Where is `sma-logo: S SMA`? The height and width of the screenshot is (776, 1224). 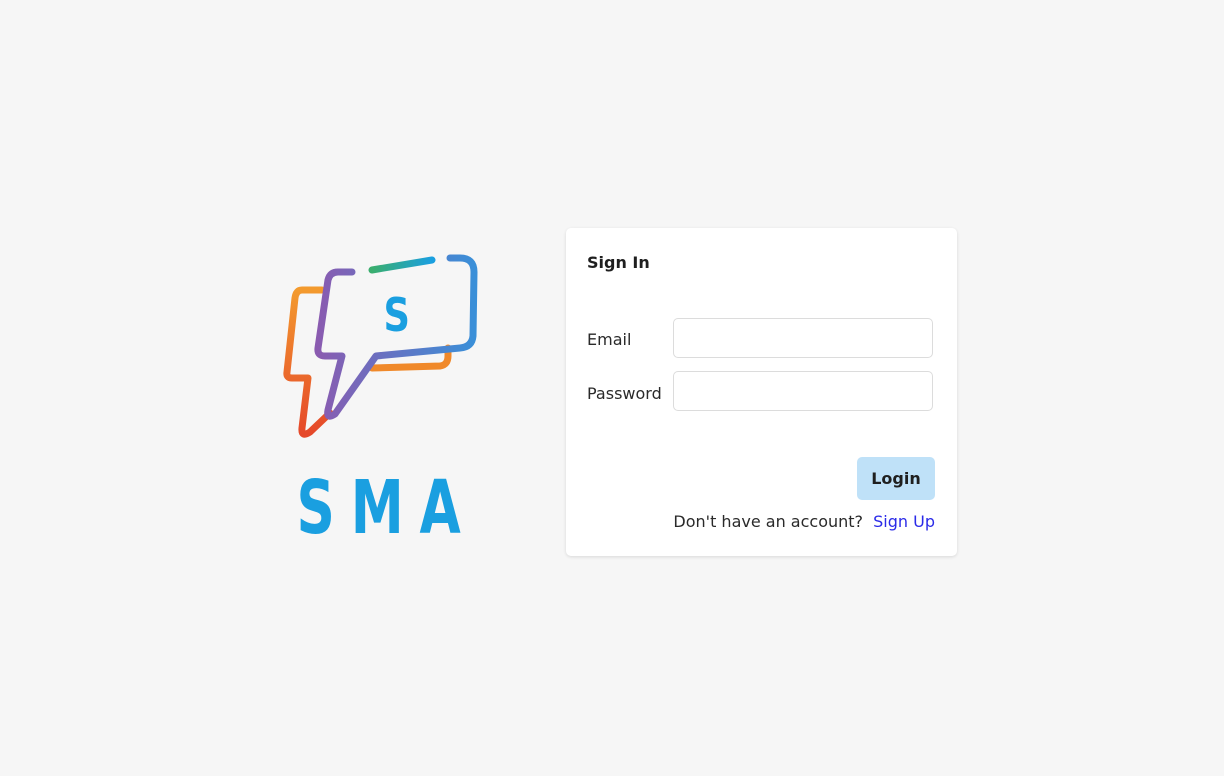
sma-logo: S SMA is located at coordinates (382, 394).